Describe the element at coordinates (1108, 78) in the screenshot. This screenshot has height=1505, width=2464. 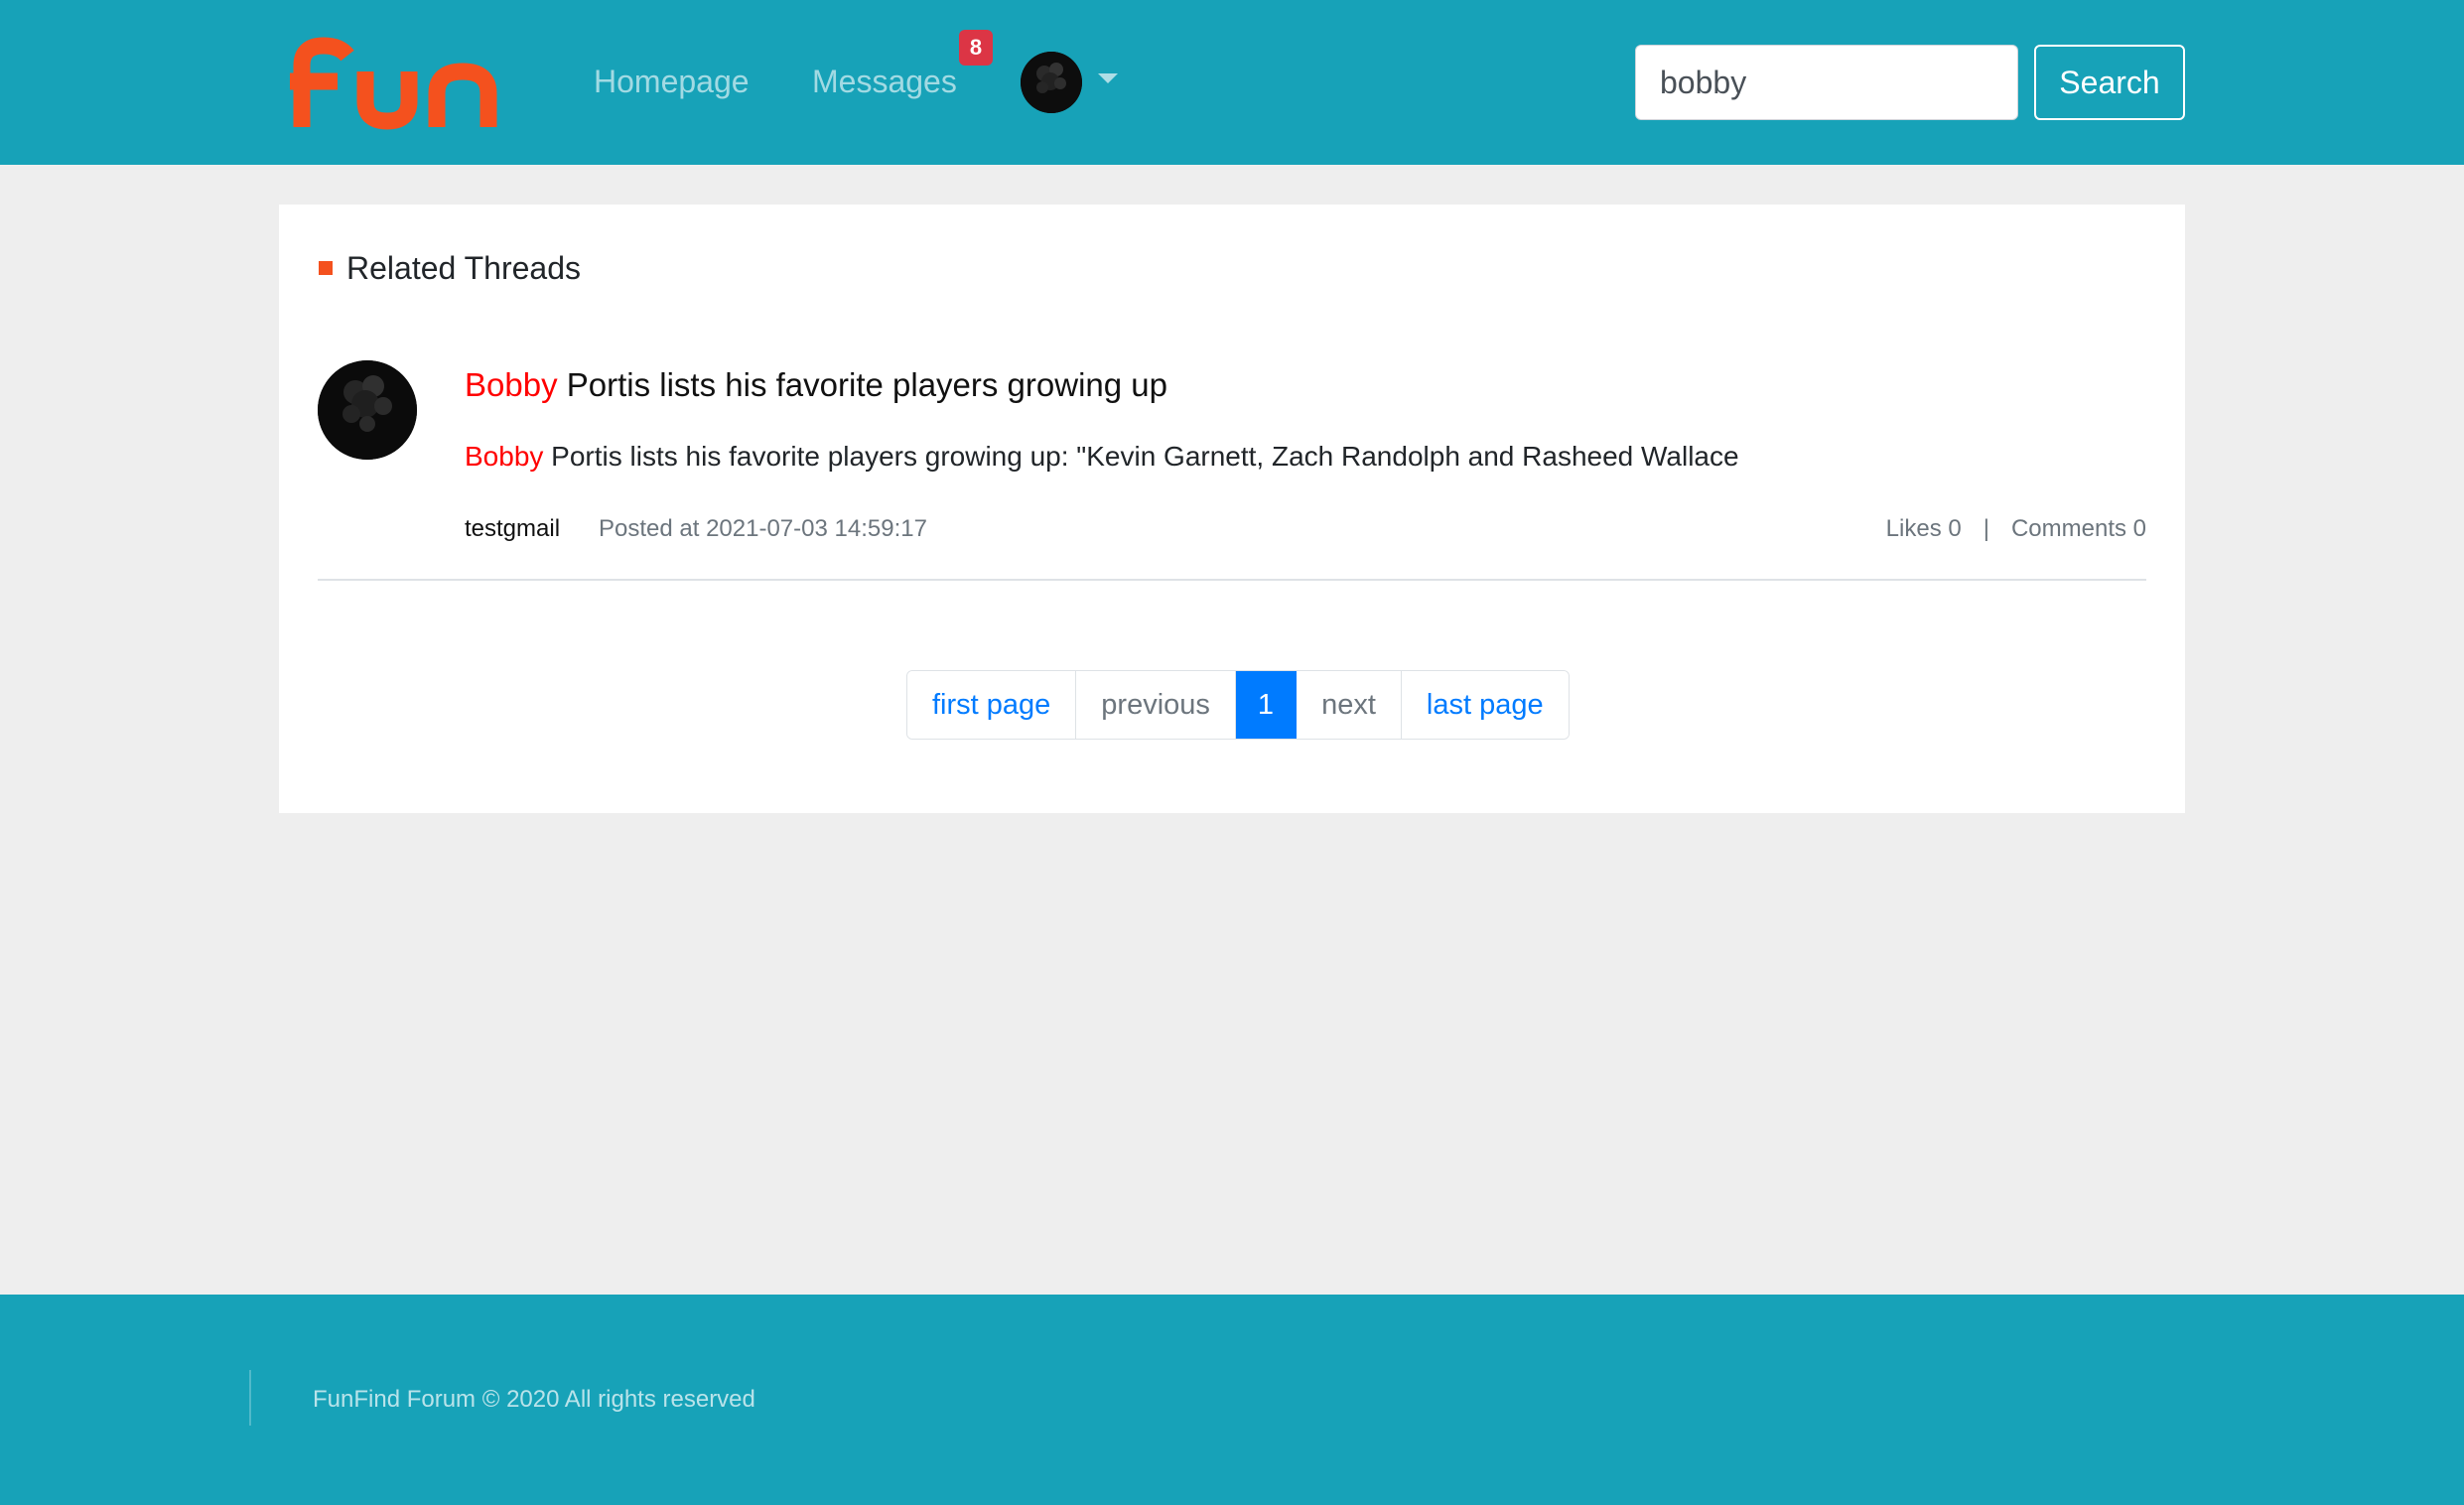
I see `chevron-down-icon` at that location.